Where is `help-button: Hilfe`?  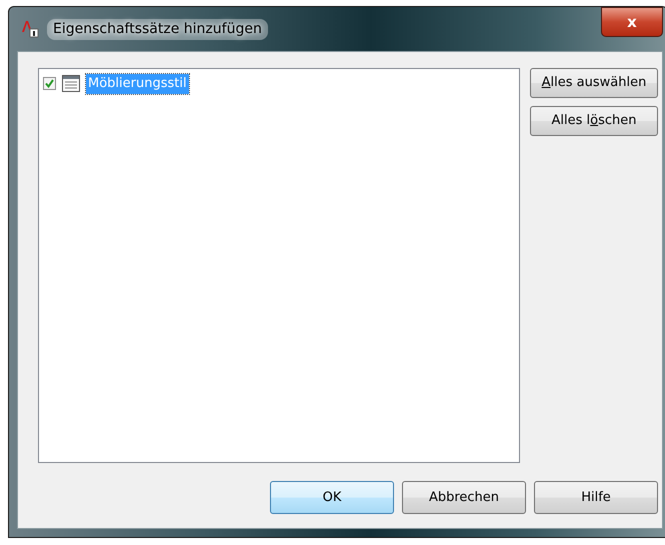 help-button: Hilfe is located at coordinates (596, 497).